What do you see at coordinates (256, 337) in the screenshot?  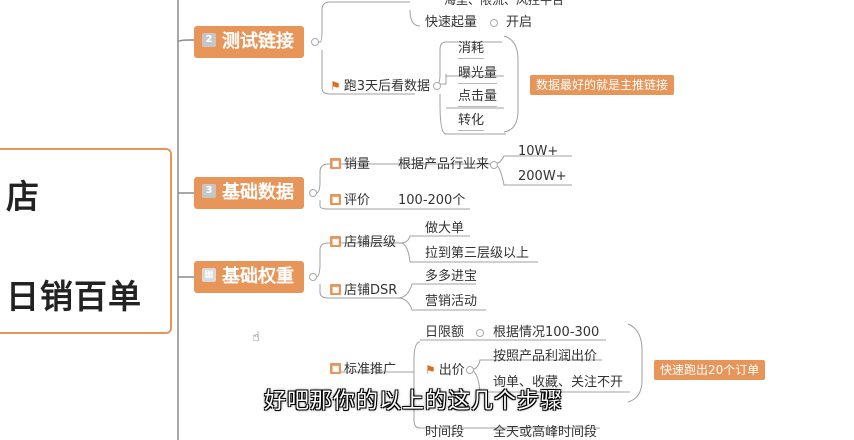 I see `mouse-cursor-icon: ☝` at bounding box center [256, 337].